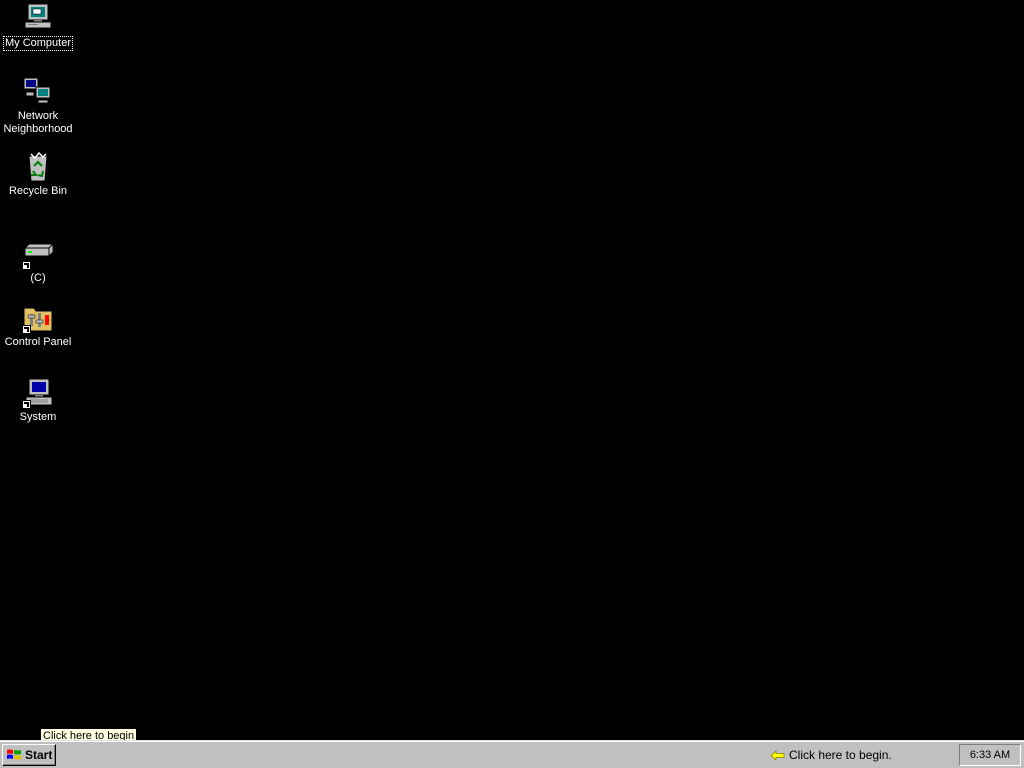 The width and height of the screenshot is (1024, 768). What do you see at coordinates (38, 167) in the screenshot?
I see `recycle-bin-icon` at bounding box center [38, 167].